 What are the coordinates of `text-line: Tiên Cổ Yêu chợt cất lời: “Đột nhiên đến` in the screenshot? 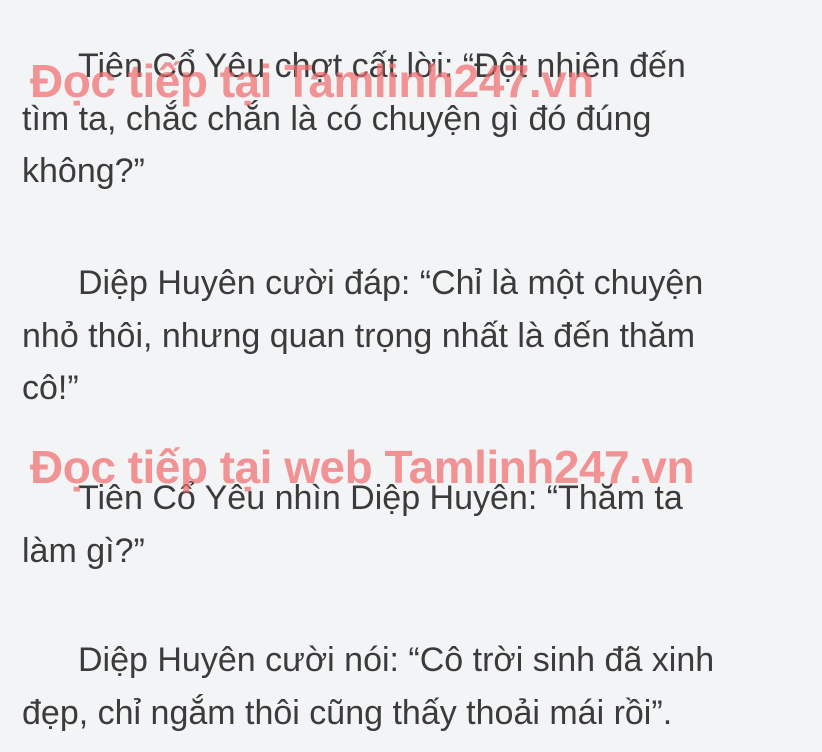 It's located at (382, 66).